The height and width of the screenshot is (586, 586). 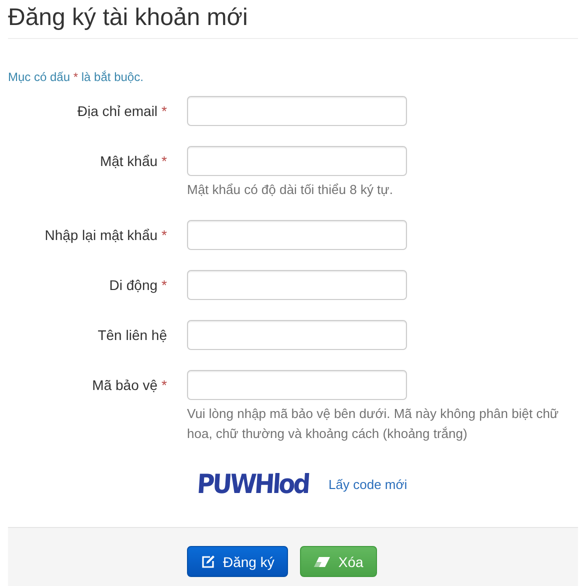 I want to click on new-code-link: Lấy code mới, so click(x=368, y=484).